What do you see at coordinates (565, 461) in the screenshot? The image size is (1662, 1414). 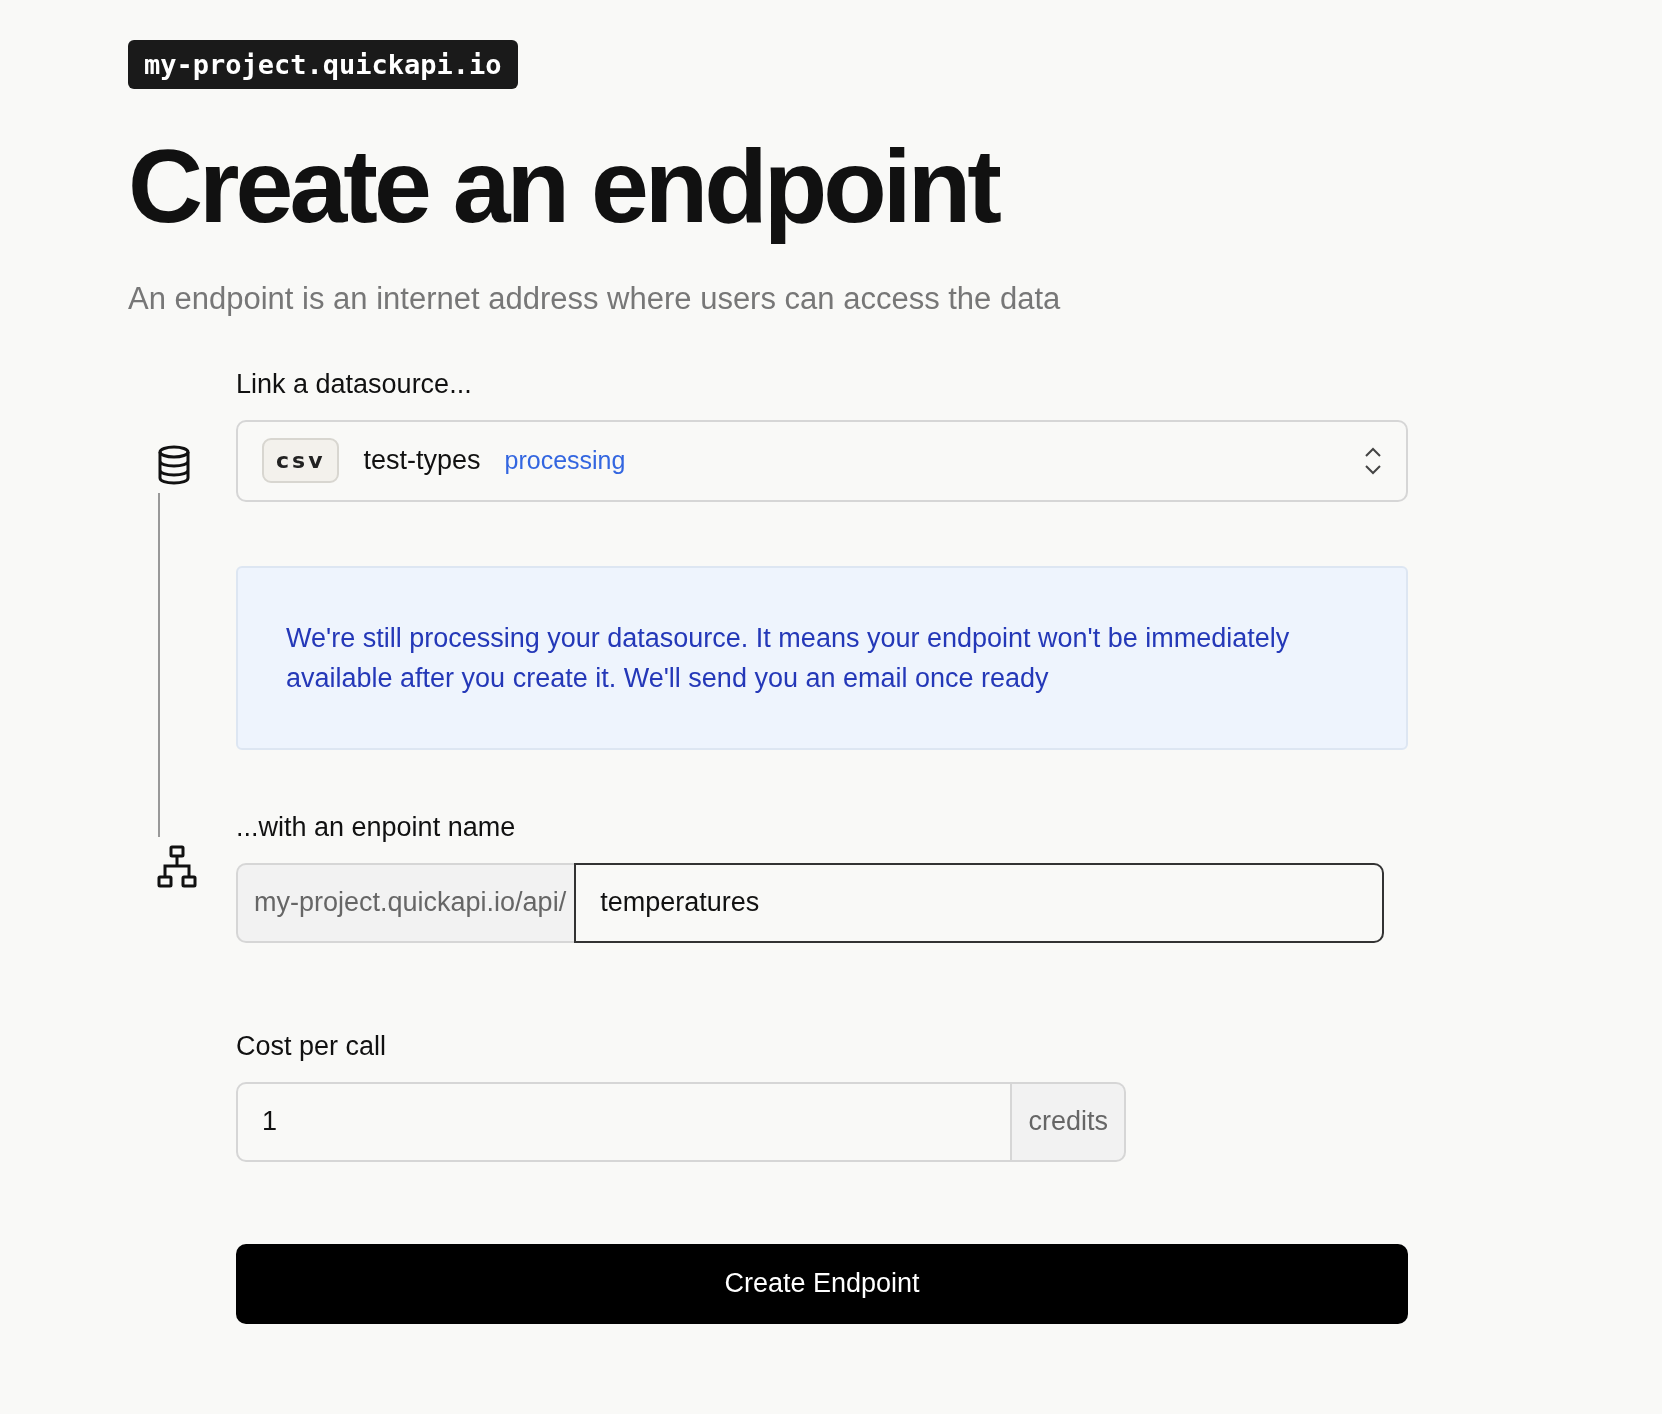 I see `datasource-status: processing` at bounding box center [565, 461].